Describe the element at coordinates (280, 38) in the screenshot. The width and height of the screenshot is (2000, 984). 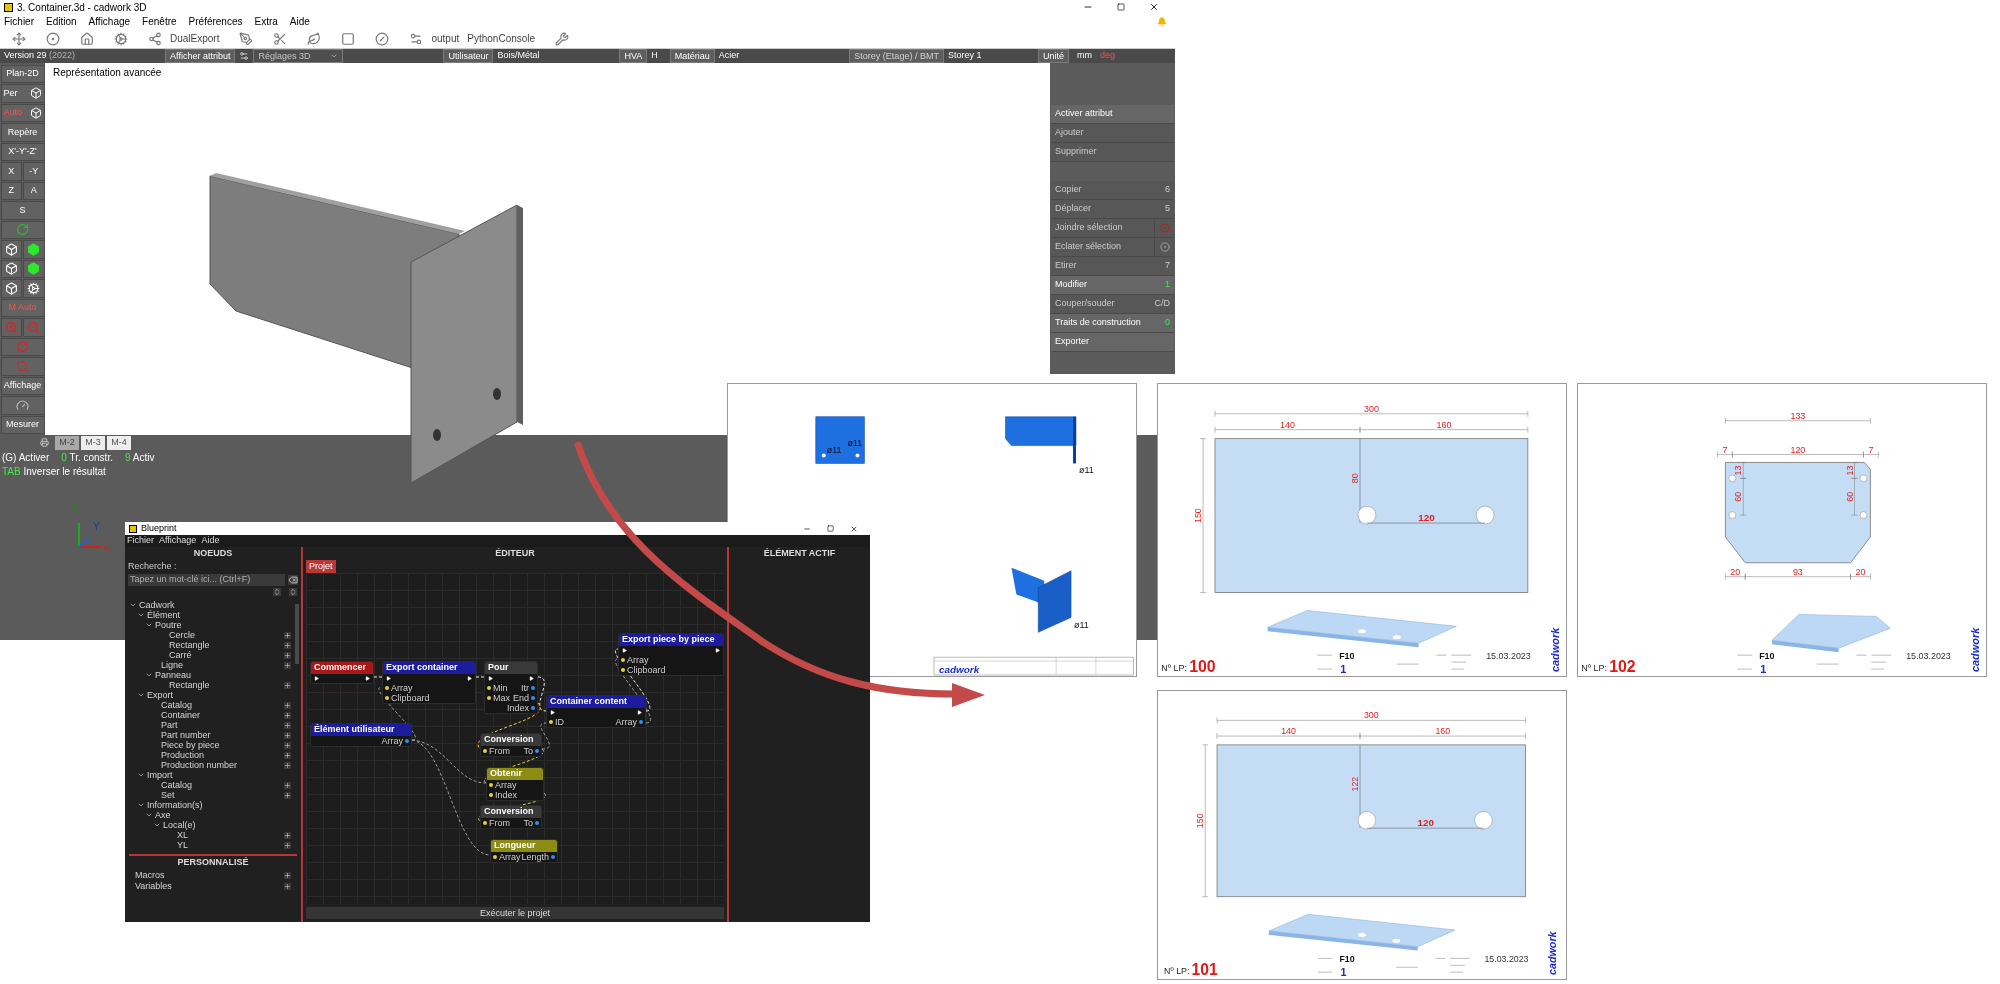
I see `scissors-icon` at that location.